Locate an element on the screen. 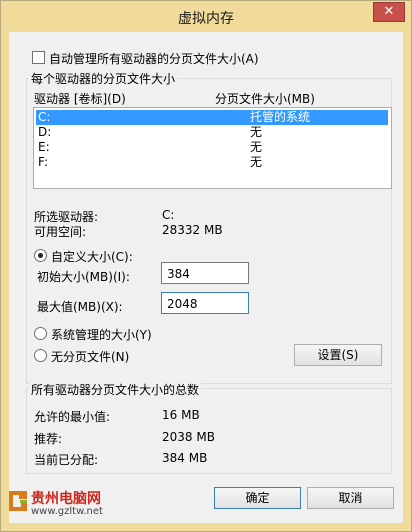 The width and height of the screenshot is (412, 532). ok-button: 确定 is located at coordinates (257, 498).